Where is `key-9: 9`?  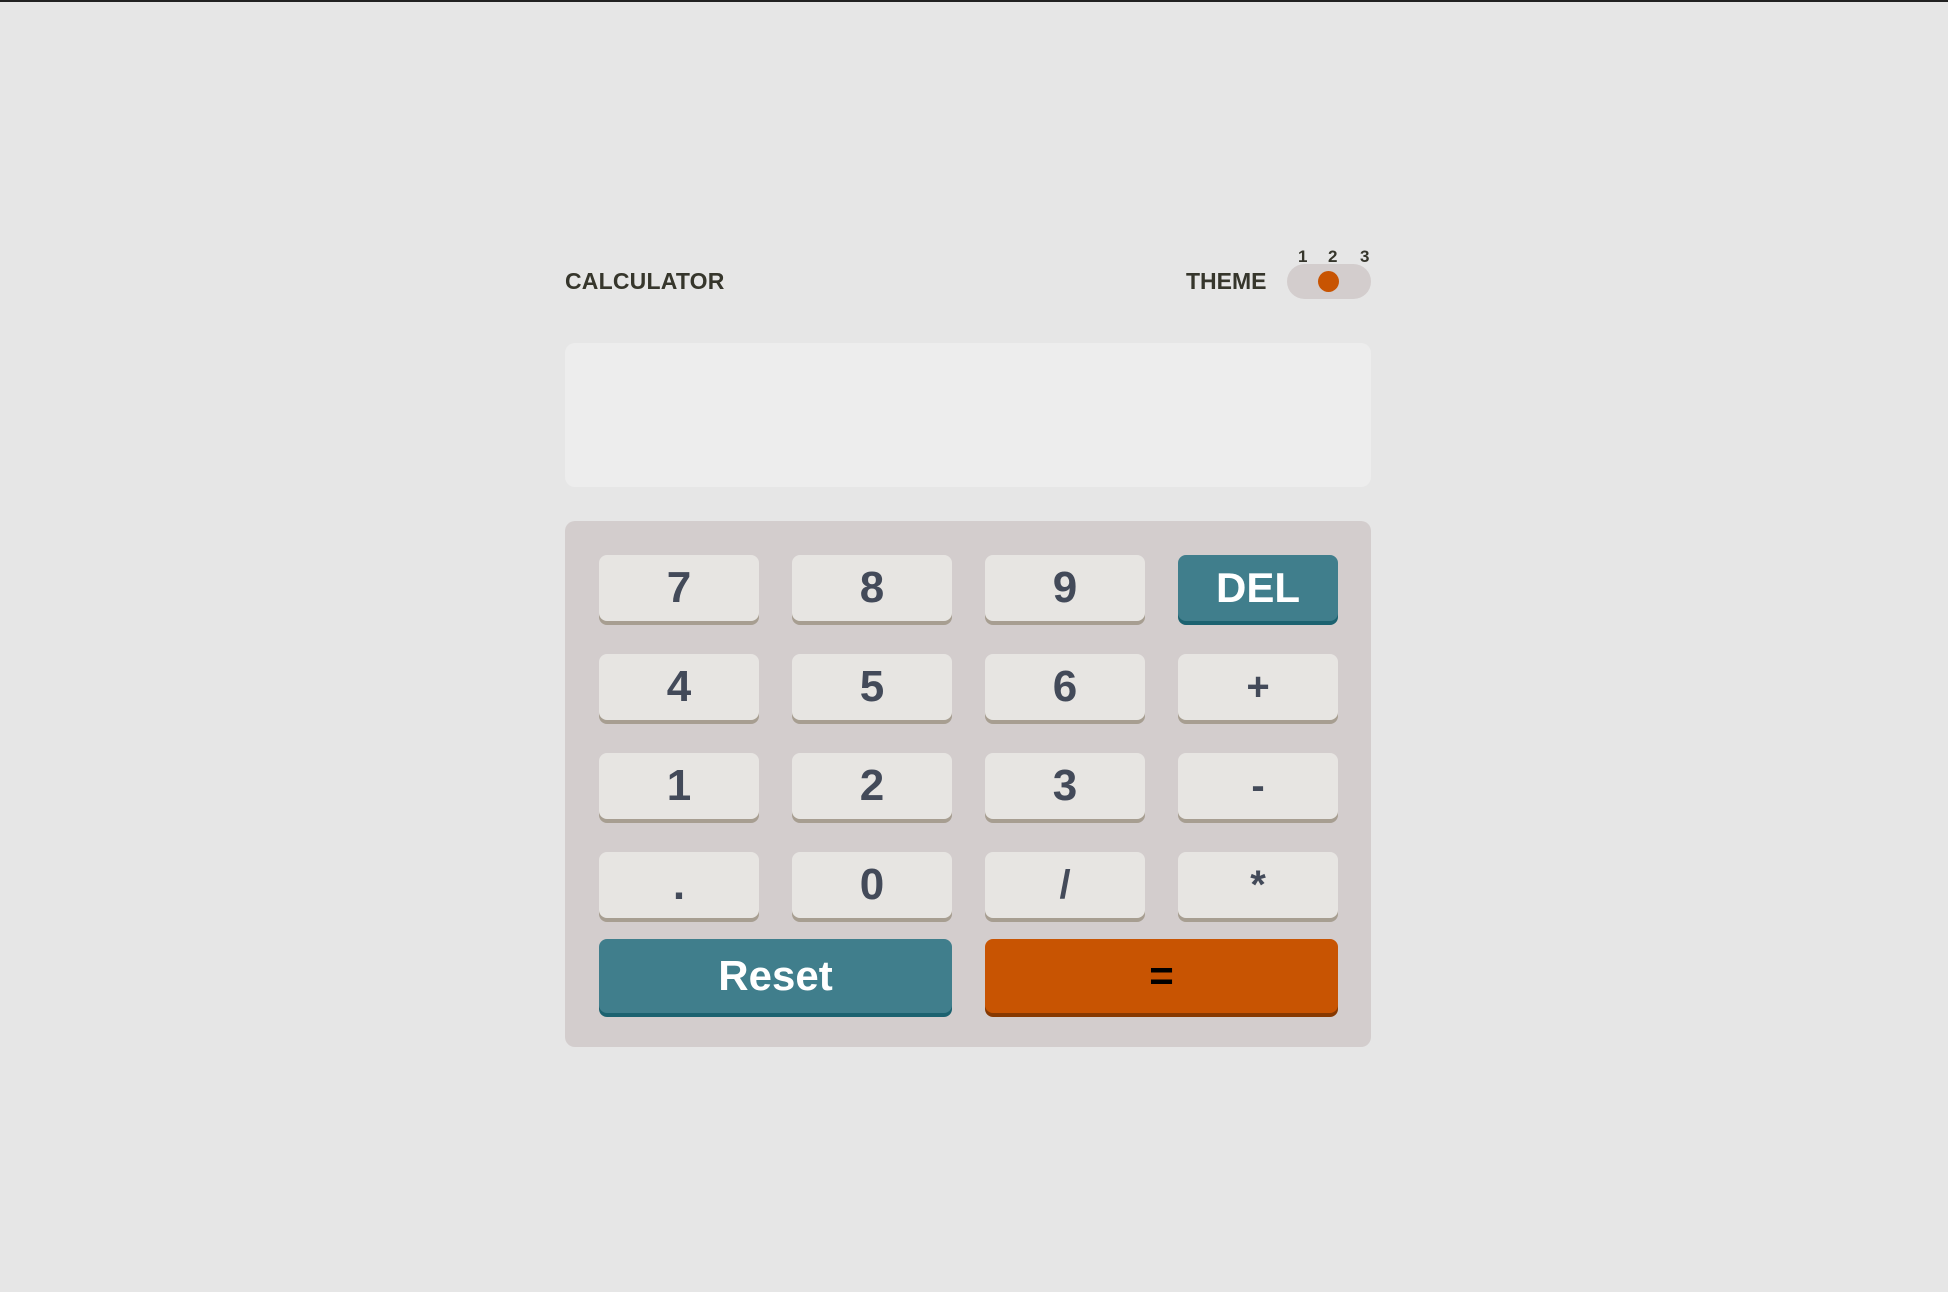
key-9: 9 is located at coordinates (1065, 588).